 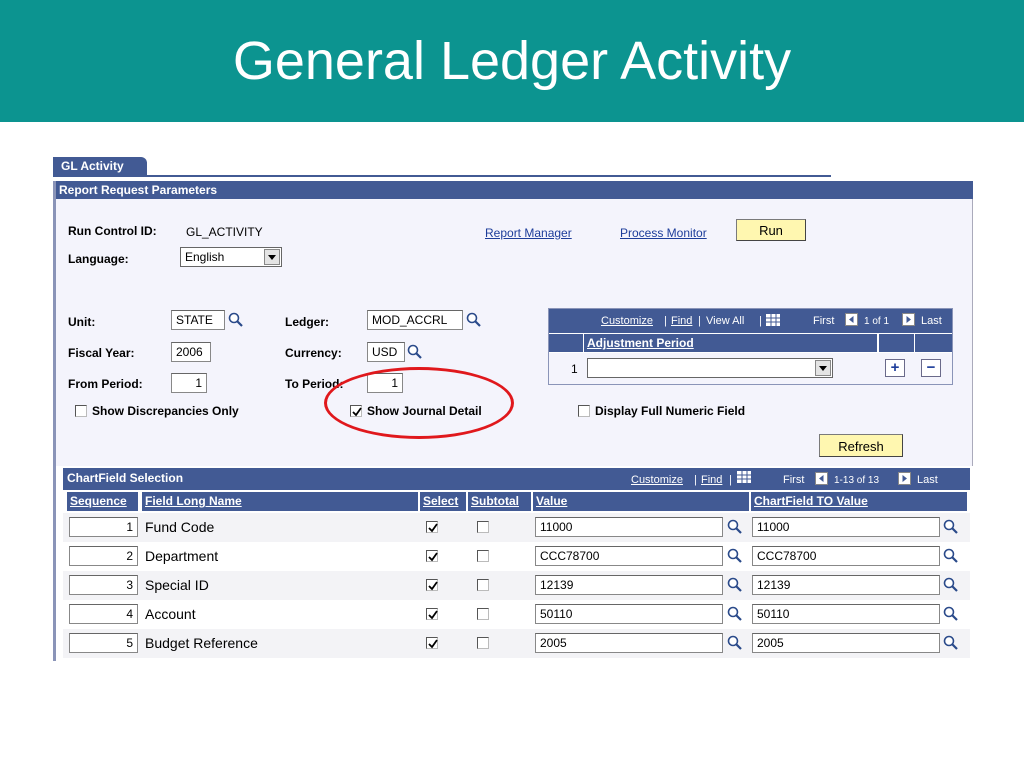 What do you see at coordinates (189, 383) in the screenshot?
I see `from-period-input: 1` at bounding box center [189, 383].